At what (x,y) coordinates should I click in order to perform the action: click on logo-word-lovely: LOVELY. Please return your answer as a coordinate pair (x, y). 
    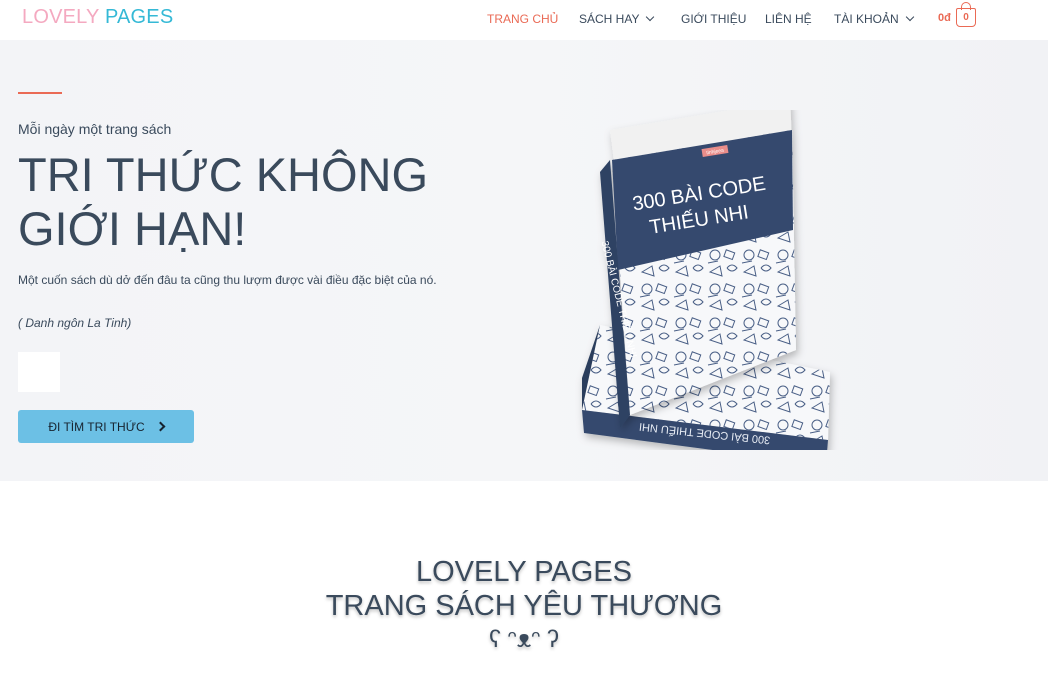
    Looking at the image, I should click on (61, 17).